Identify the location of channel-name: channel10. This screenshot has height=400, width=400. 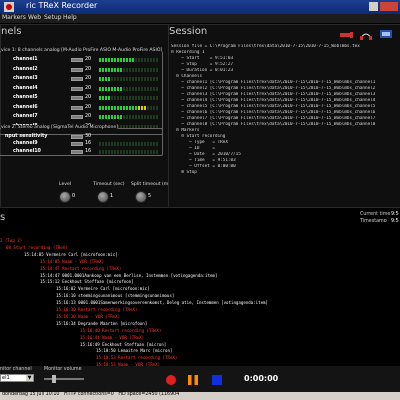
(27, 151).